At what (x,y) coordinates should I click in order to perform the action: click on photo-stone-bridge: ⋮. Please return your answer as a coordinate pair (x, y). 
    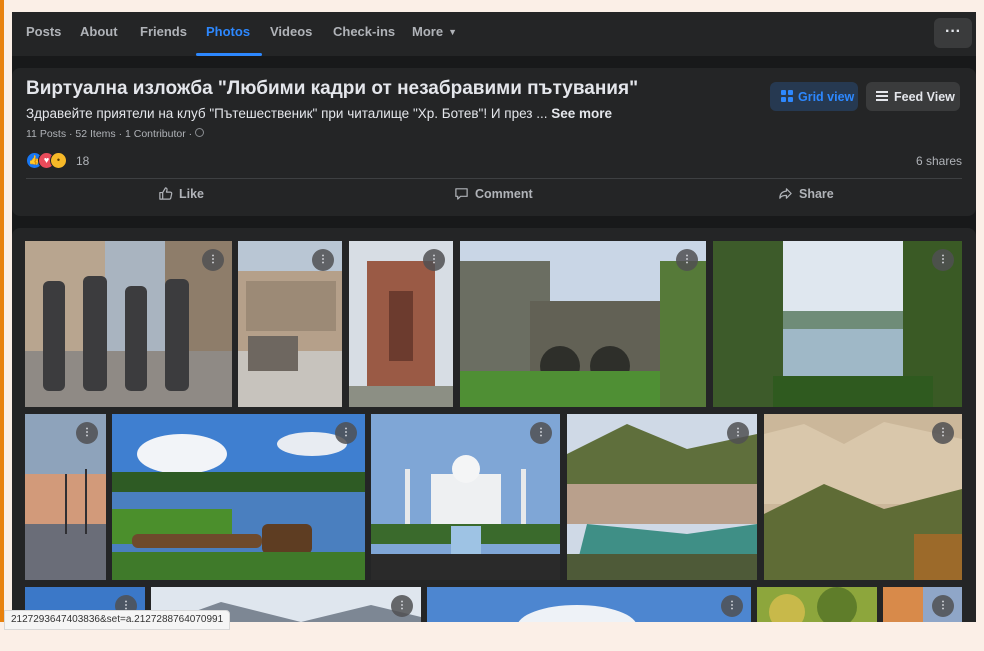
    Looking at the image, I should click on (583, 324).